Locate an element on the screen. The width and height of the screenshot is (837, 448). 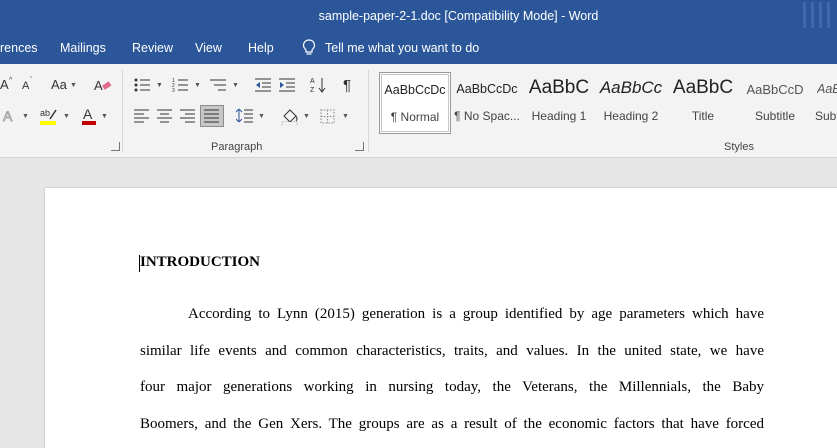
styles-group-label: Styles is located at coordinates (739, 147).